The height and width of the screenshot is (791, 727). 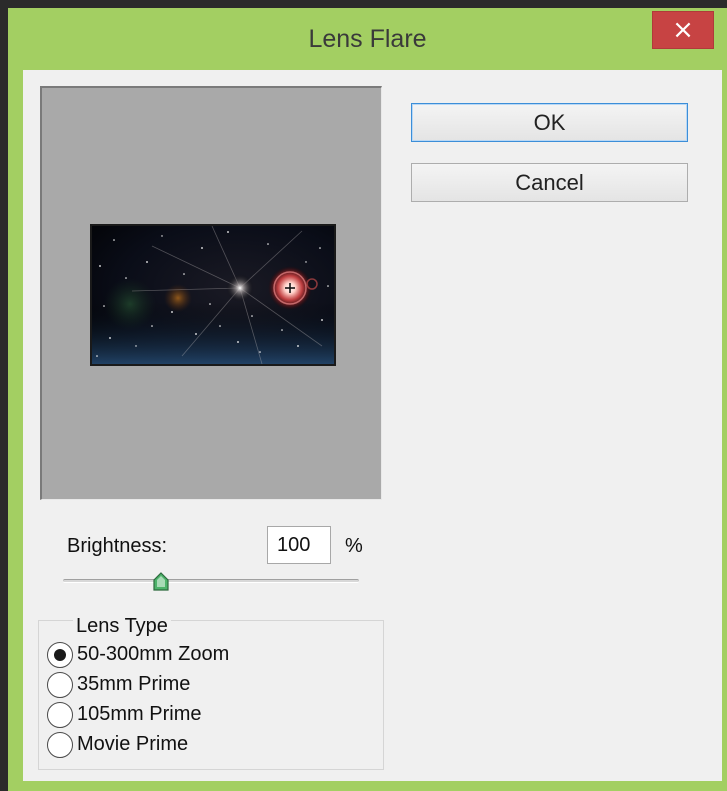 I want to click on close-icon: ×, so click(x=683, y=30).